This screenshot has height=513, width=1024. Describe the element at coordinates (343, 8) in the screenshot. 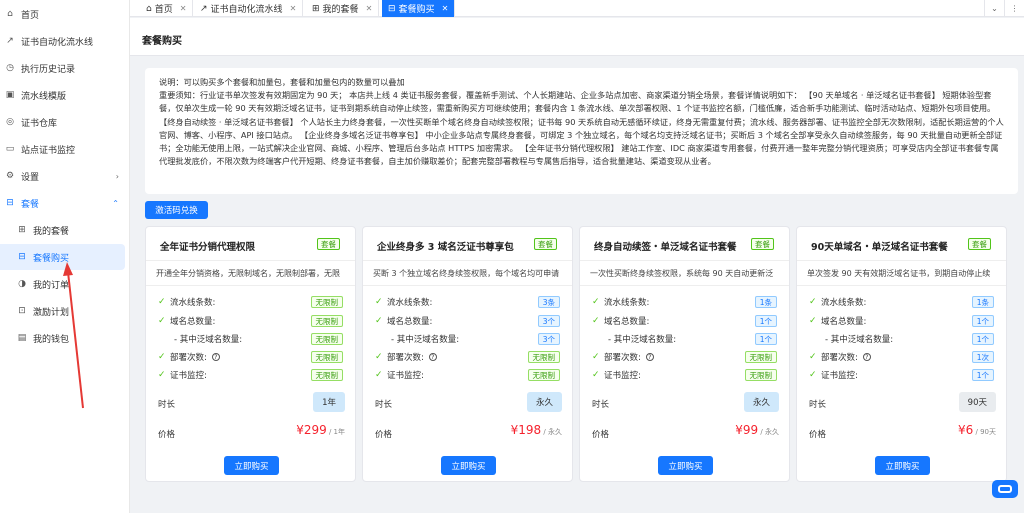

I see `tab-my-packages: ⊞ 我的套餐 ✕` at that location.